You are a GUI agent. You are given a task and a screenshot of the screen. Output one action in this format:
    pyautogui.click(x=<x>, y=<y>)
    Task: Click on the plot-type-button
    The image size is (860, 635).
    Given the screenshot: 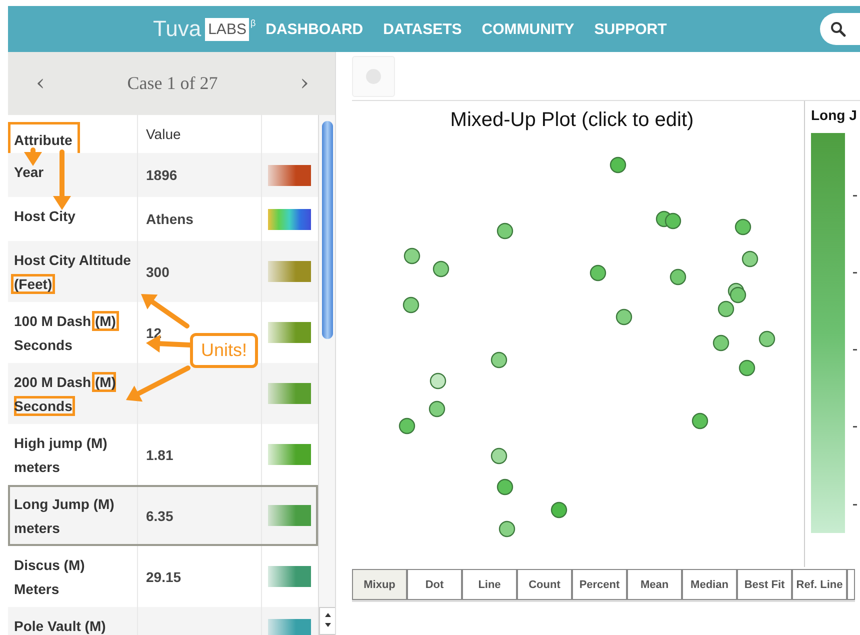 What is the action you would take?
    pyautogui.click(x=851, y=584)
    